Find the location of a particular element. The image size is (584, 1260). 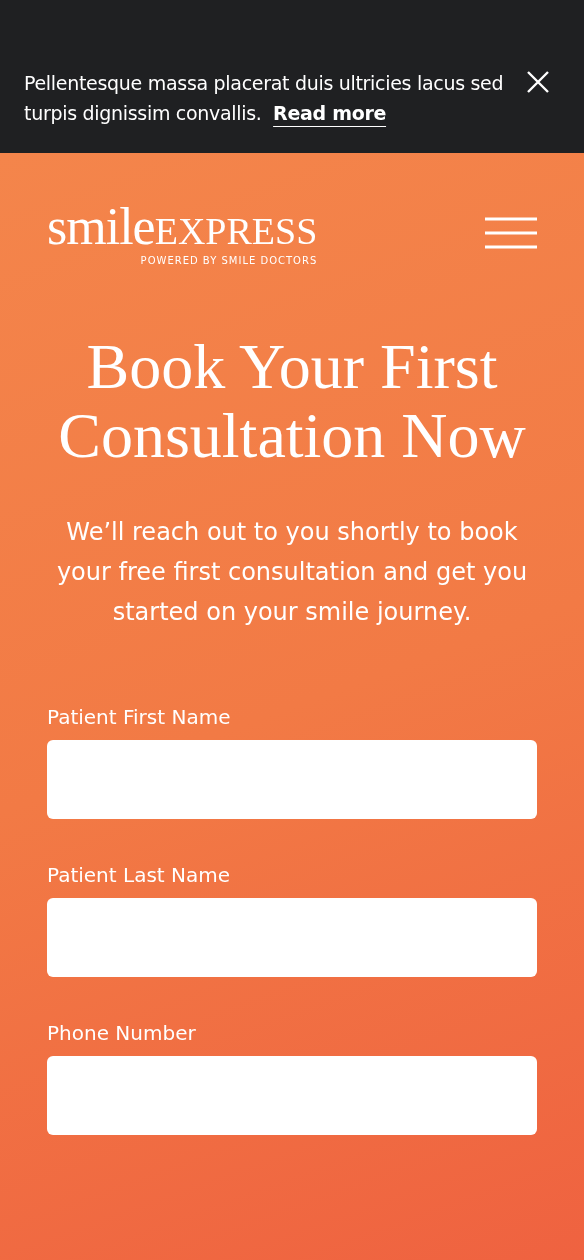

field-label: Phone Number is located at coordinates (122, 1033).